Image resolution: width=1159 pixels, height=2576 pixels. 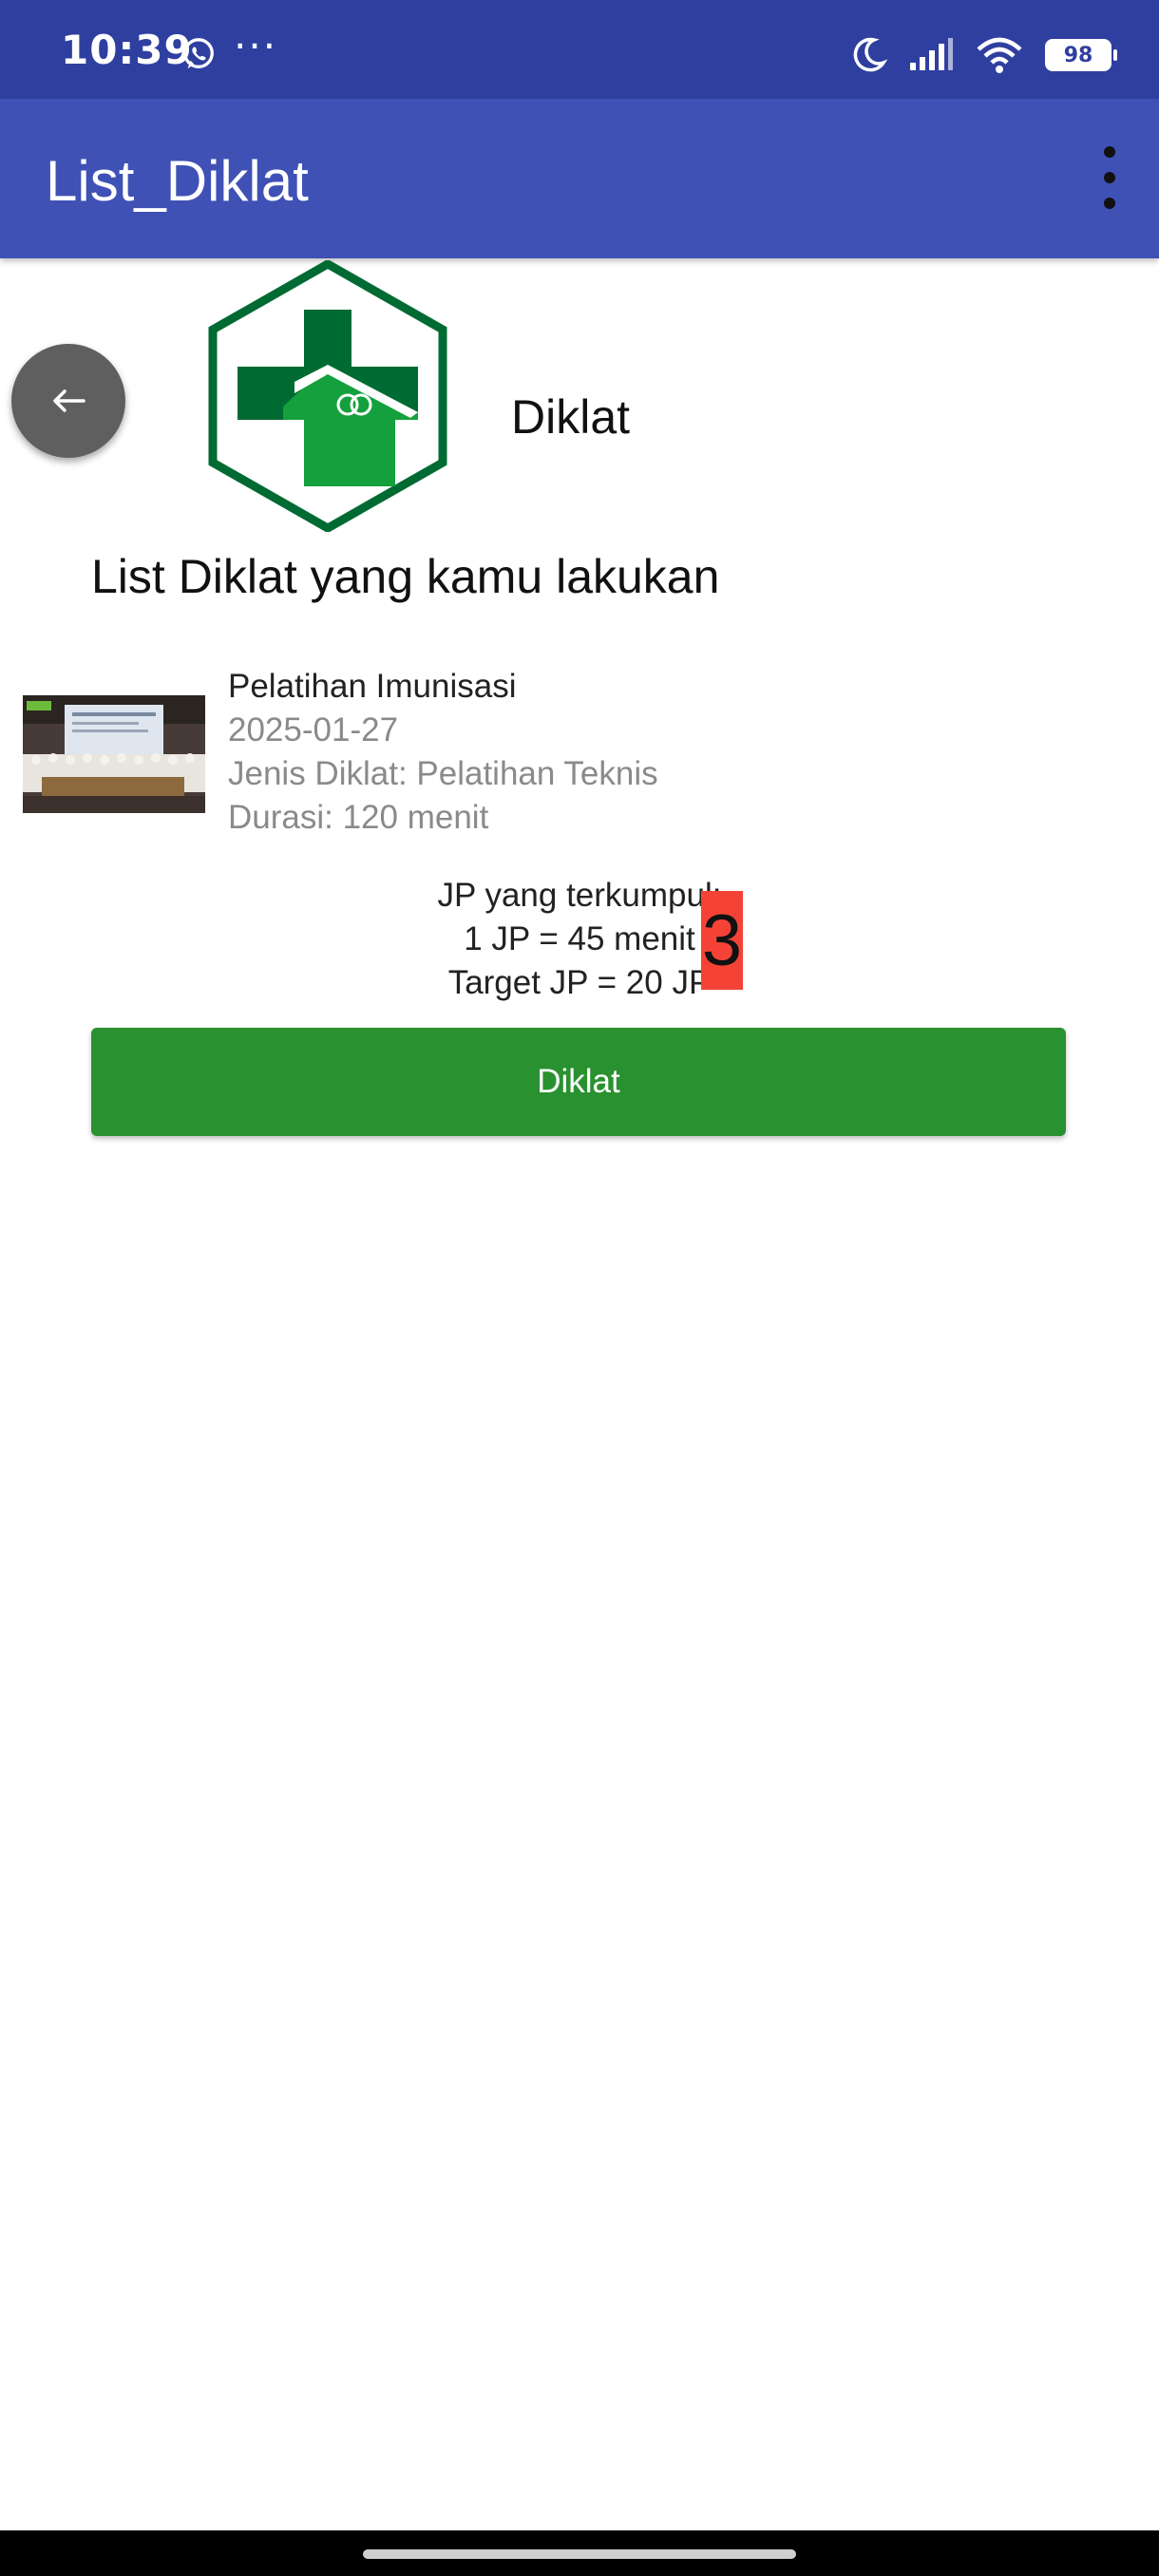 I want to click on diklat-button: Diklat, so click(x=578, y=1082).